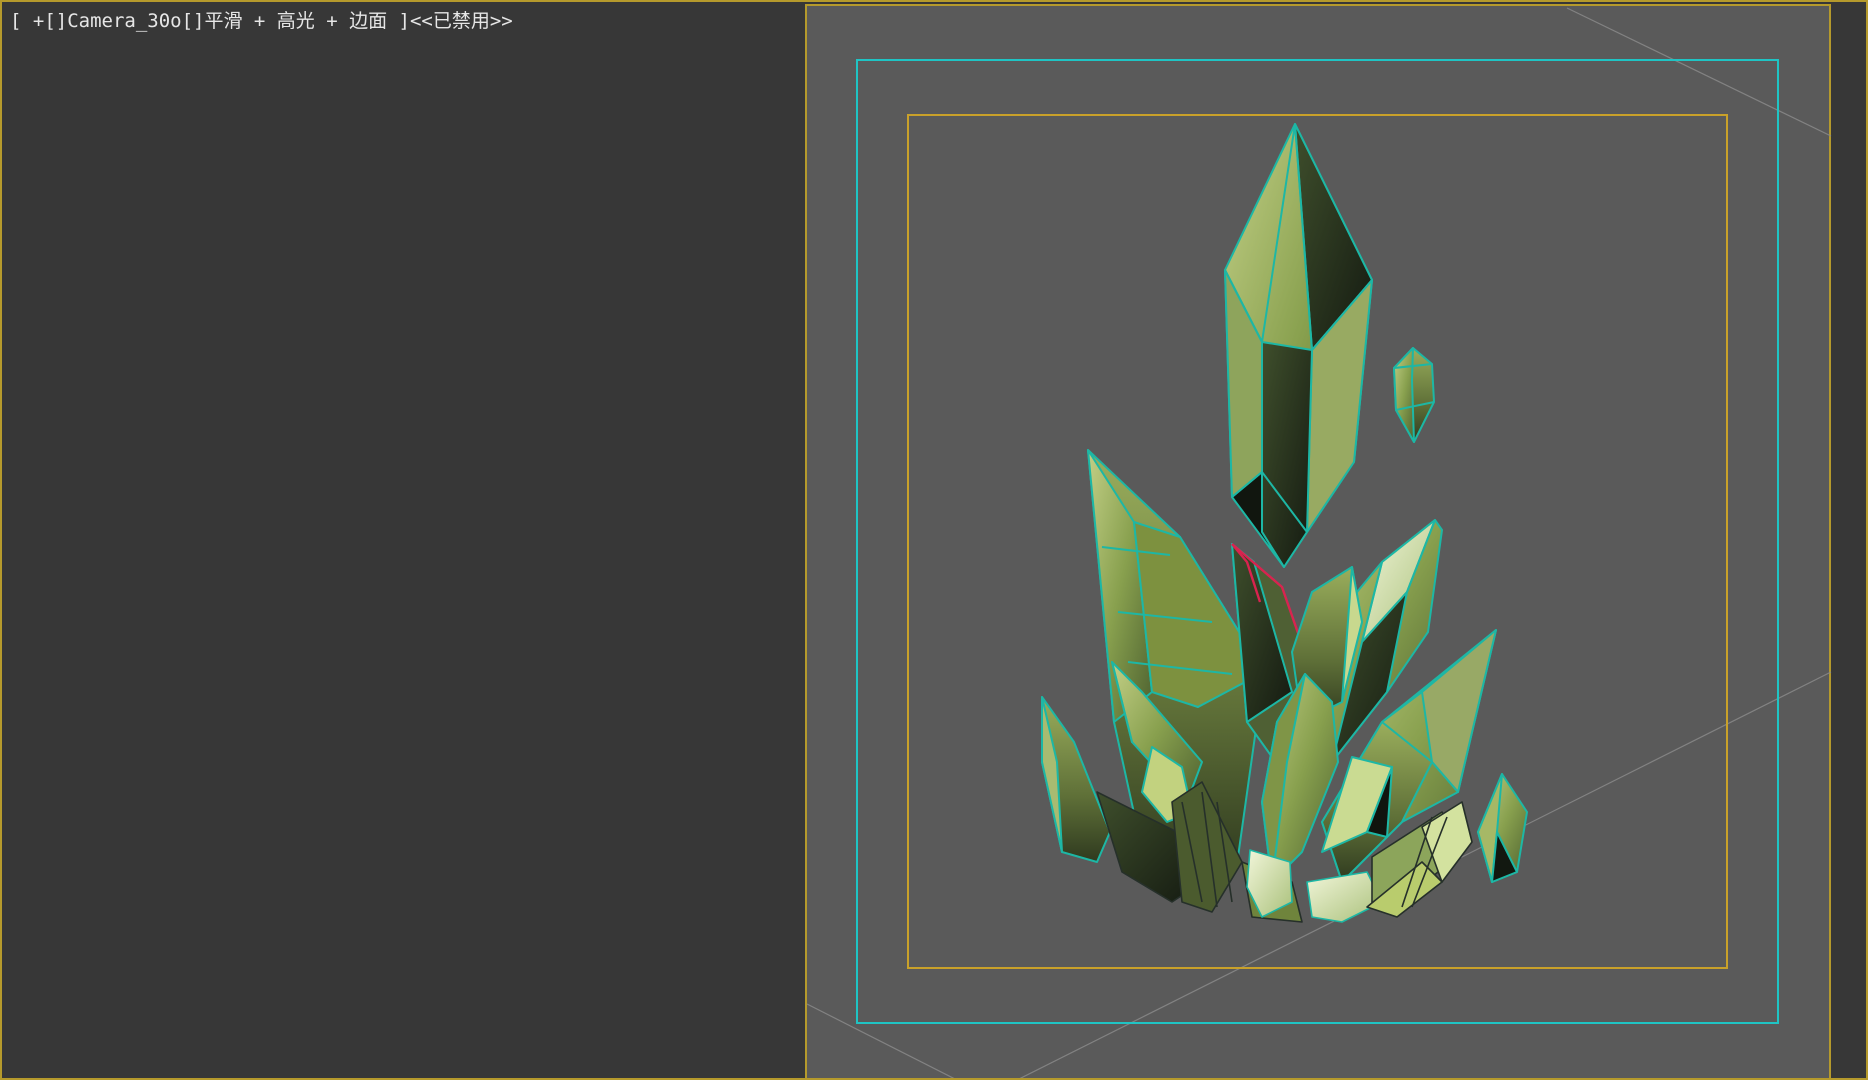  I want to click on viewport-label: [ +[]Camera_30o[]平滑 + 高光 + 边面 ]<<已禁用>>, so click(261, 19).